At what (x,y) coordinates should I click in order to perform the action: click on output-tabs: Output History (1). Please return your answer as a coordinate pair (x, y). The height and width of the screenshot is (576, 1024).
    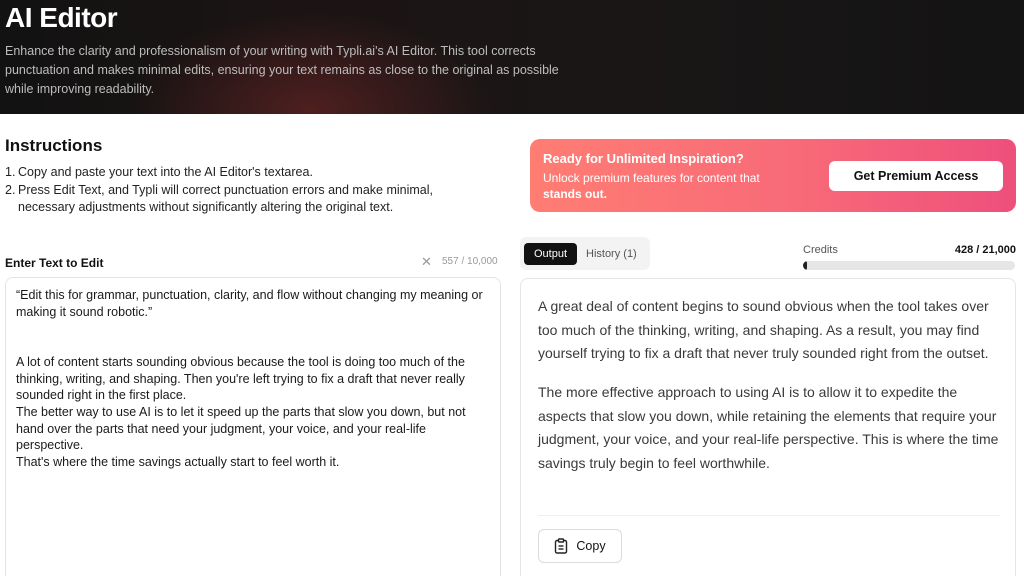
    Looking at the image, I should click on (585, 253).